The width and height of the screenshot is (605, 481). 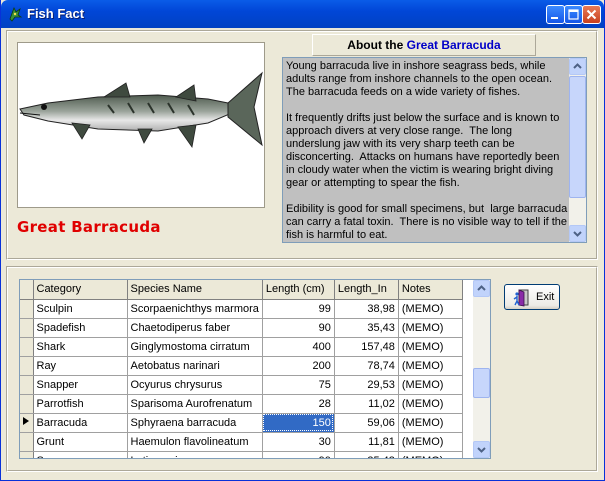 I want to click on row-pointer-icon, so click(x=26, y=421).